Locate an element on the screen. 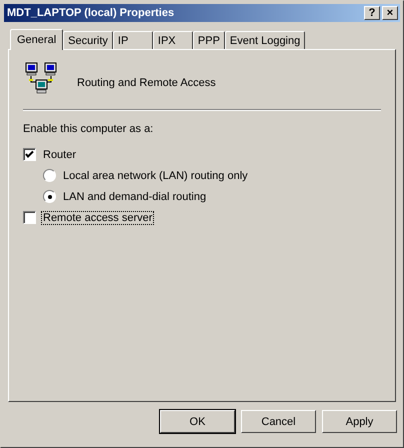 This screenshot has height=448, width=404. dialog-button: OK is located at coordinates (197, 421).